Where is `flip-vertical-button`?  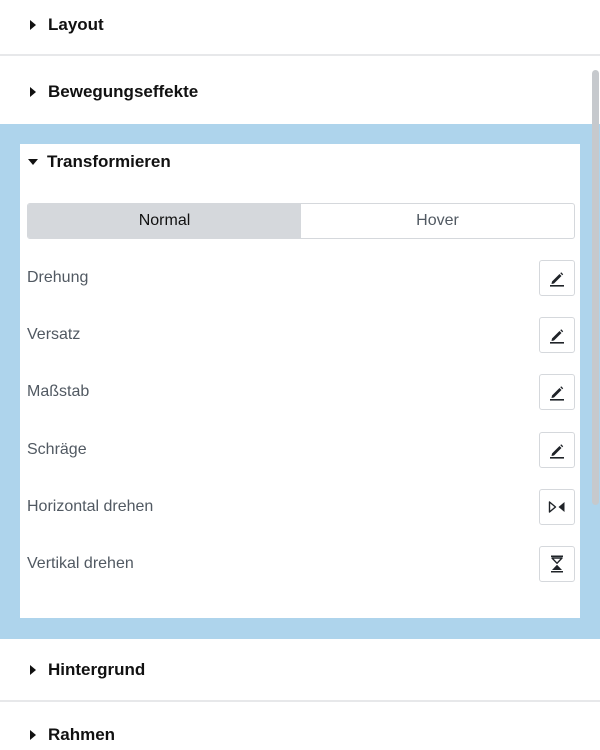 flip-vertical-button is located at coordinates (557, 564).